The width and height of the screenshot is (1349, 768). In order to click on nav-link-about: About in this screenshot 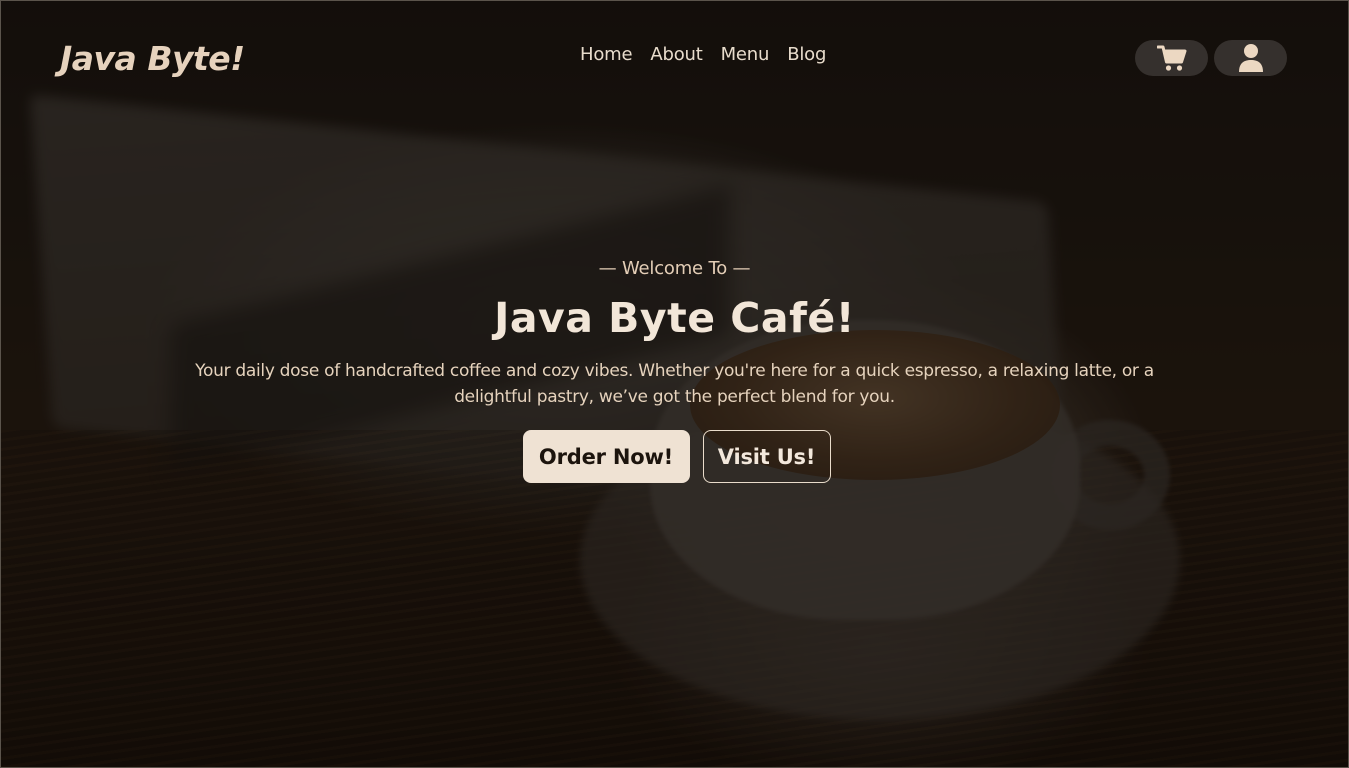, I will do `click(676, 54)`.